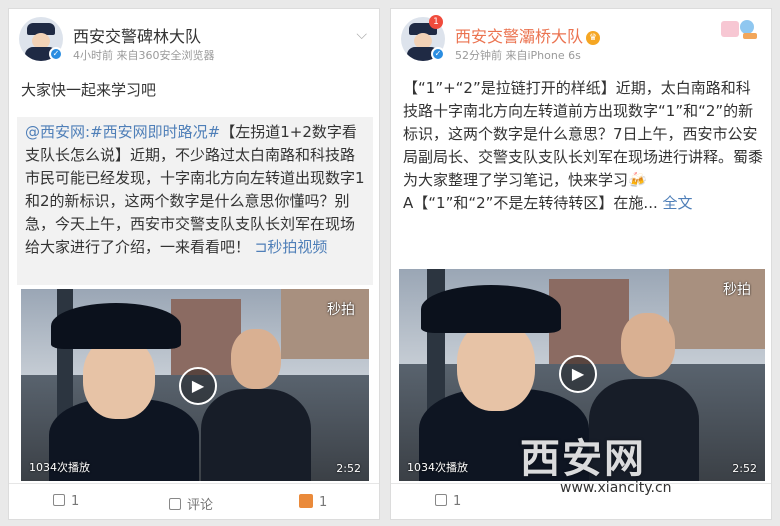 This screenshot has width=780, height=526. What do you see at coordinates (436, 22) in the screenshot?
I see `notification-badge: 1` at bounding box center [436, 22].